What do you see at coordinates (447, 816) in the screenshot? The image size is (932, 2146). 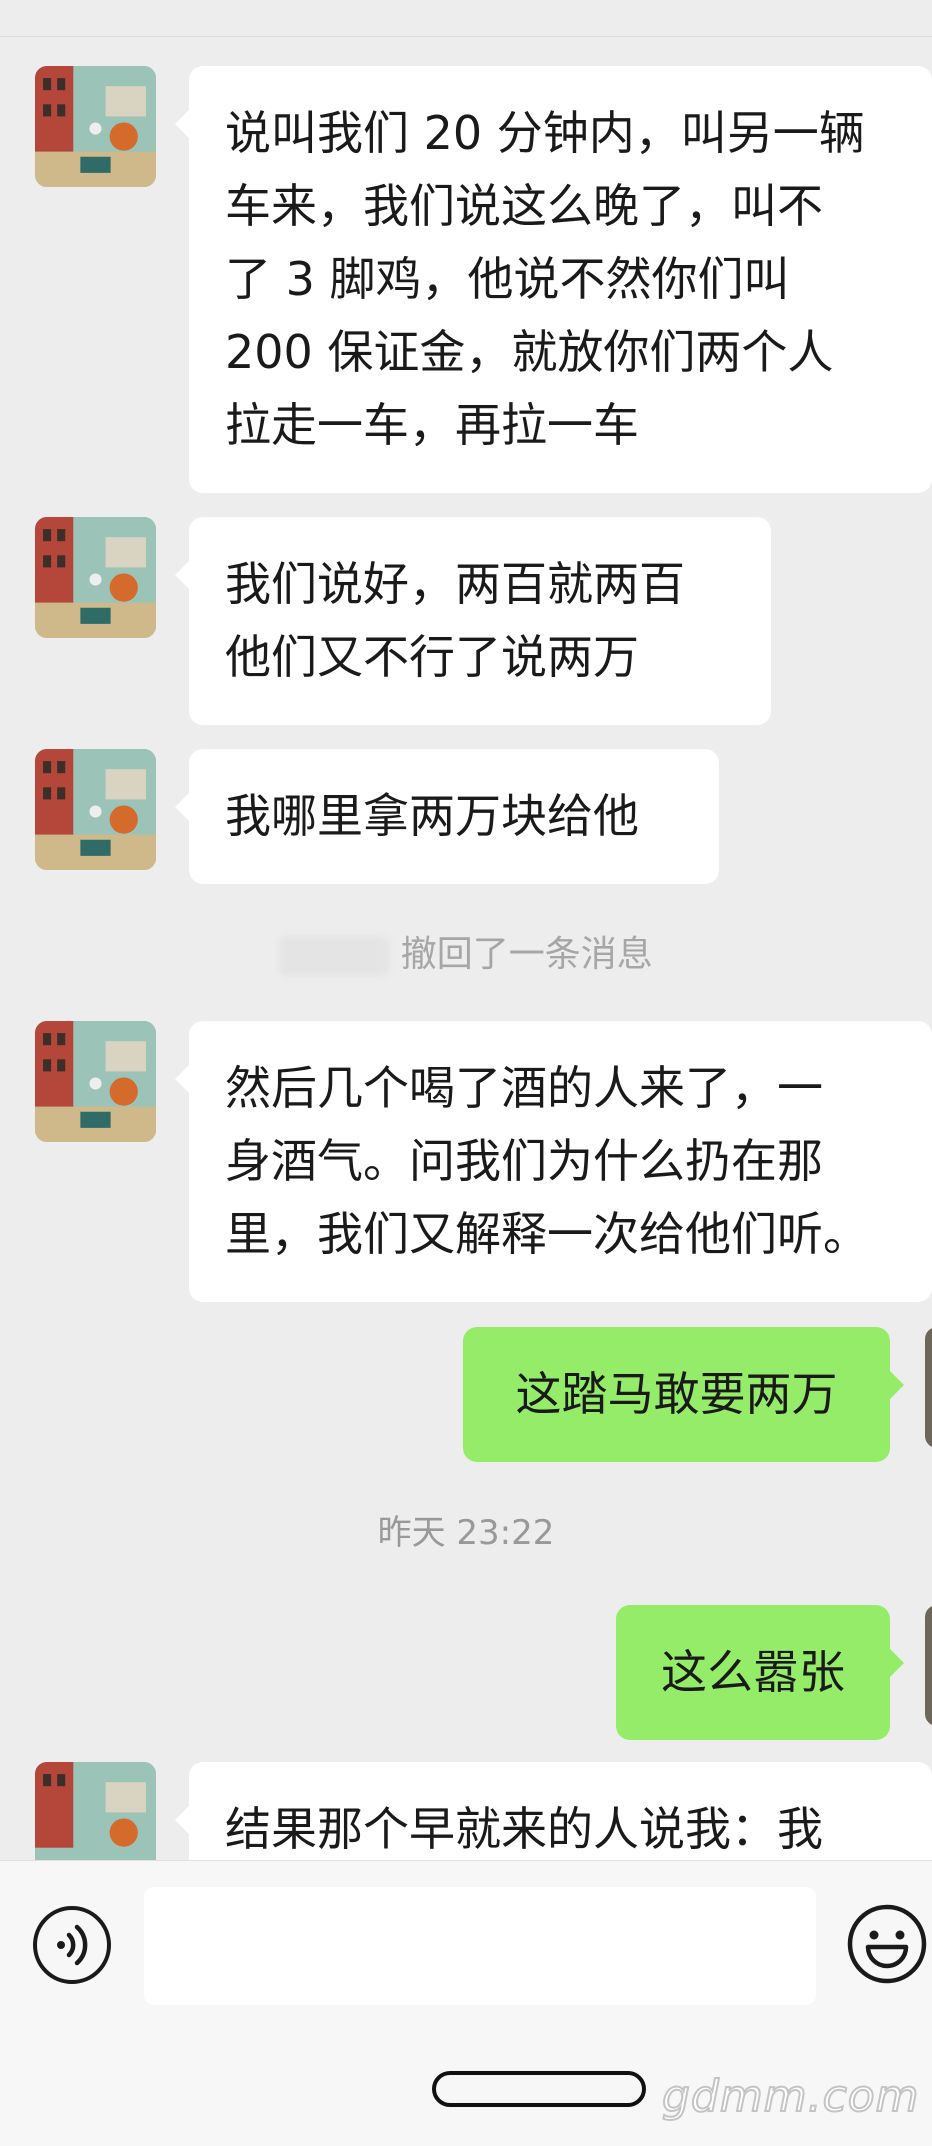 I see `message-bubble-incoming: 我哪里拿两万块给他` at bounding box center [447, 816].